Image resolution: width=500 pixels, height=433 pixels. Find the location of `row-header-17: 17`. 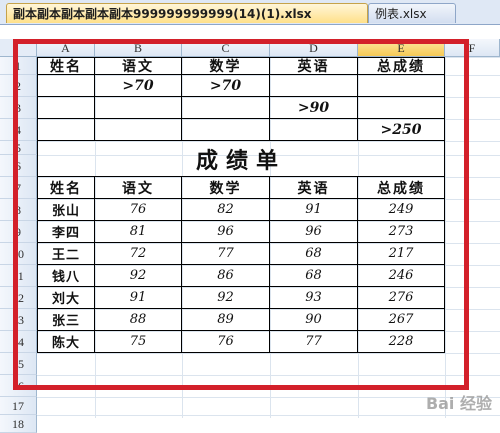

row-header-17: 17 is located at coordinates (18, 406).